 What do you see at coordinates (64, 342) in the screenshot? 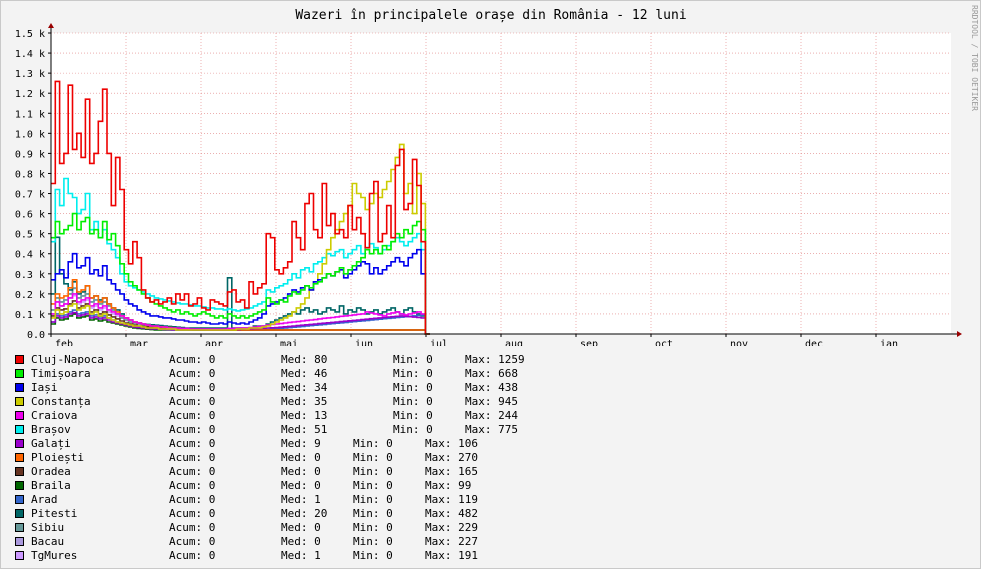
I see `x-tick-label: feb` at bounding box center [64, 342].